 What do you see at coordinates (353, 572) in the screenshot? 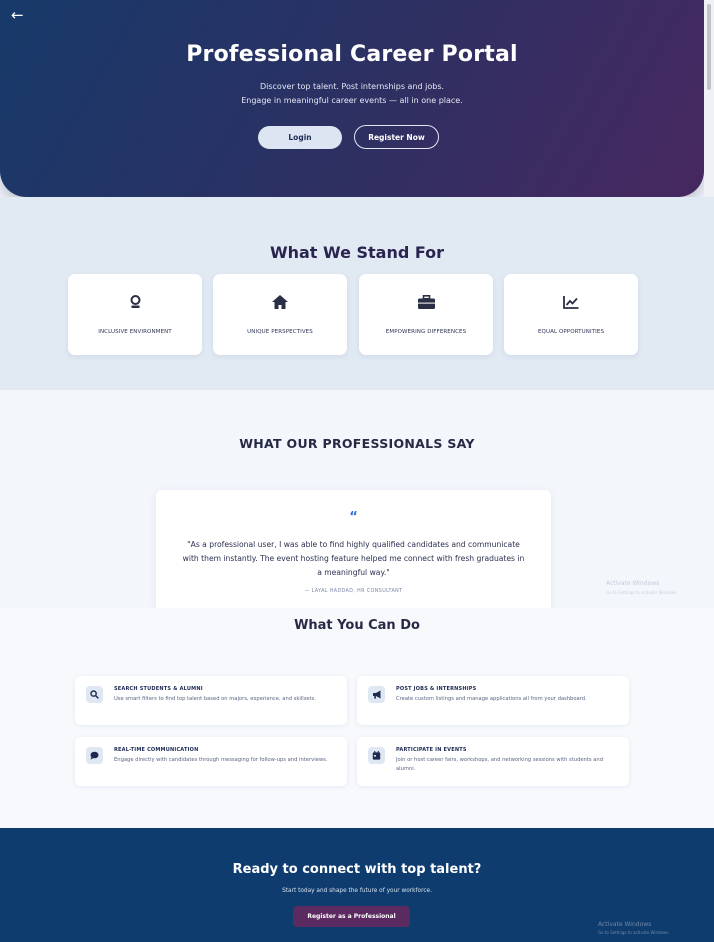
I see `quote-line: a meaningful way."` at bounding box center [353, 572].